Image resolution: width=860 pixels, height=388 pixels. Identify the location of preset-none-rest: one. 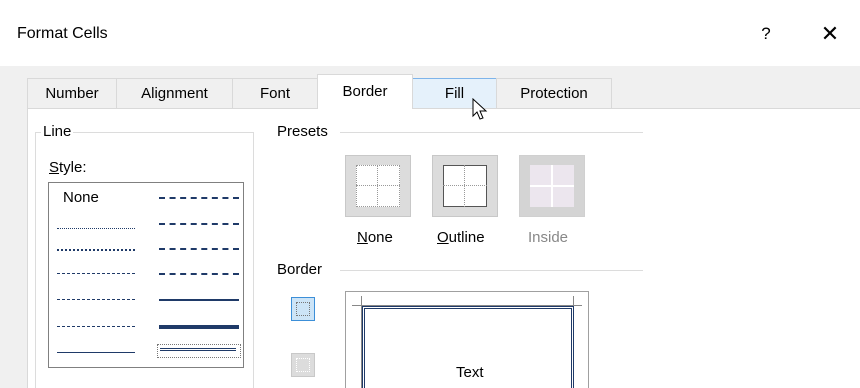
(380, 237).